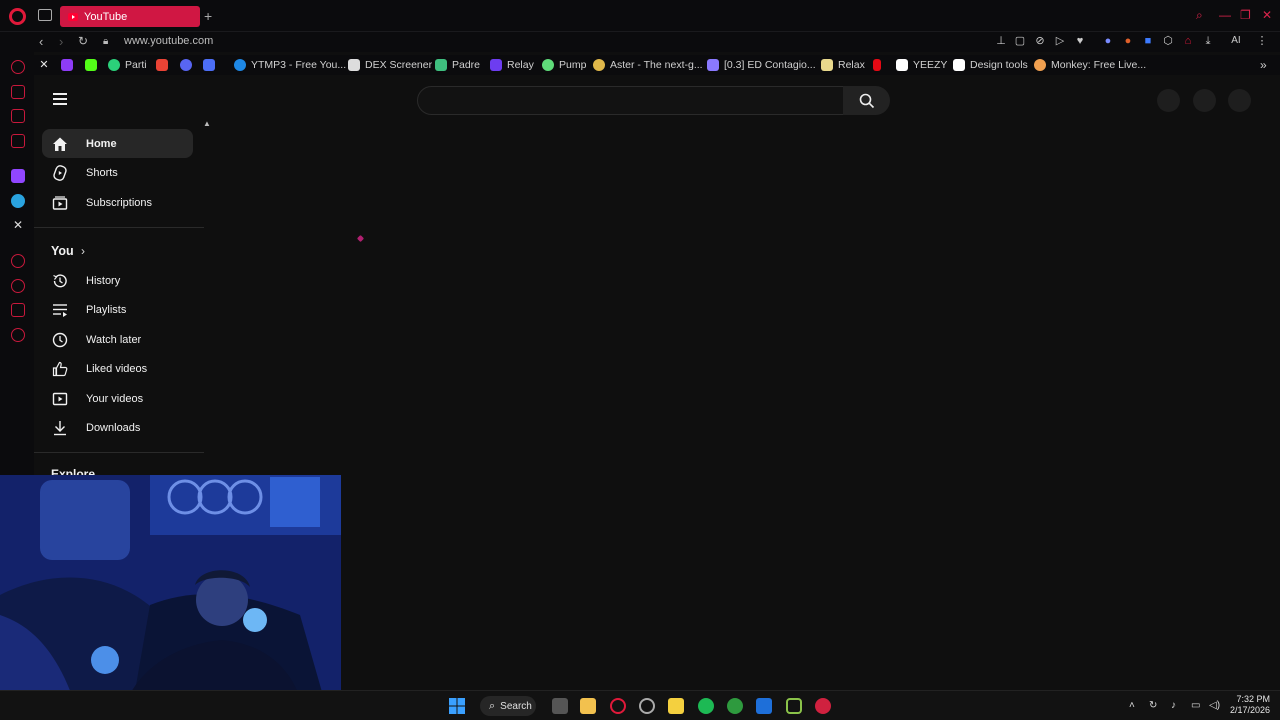 The height and width of the screenshot is (720, 1280). Describe the element at coordinates (706, 706) in the screenshot. I see `spotify-icon` at that location.